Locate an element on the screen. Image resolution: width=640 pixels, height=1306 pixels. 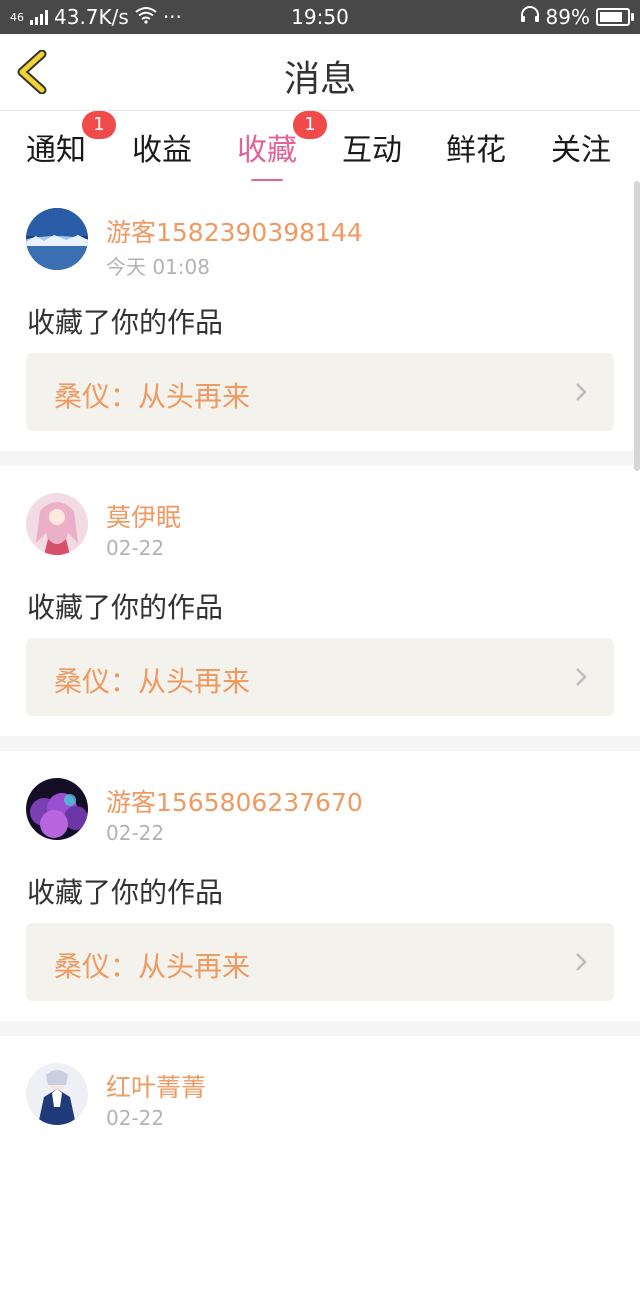
tab-label: 通知 is located at coordinates (56, 150).